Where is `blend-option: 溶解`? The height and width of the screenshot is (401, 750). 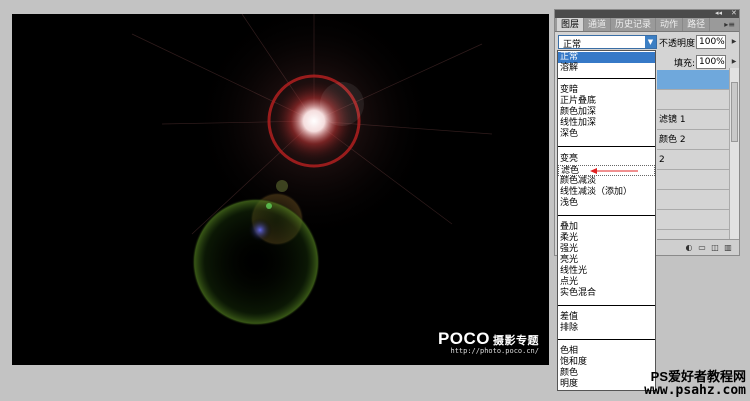
blend-option: 溶解 is located at coordinates (606, 68).